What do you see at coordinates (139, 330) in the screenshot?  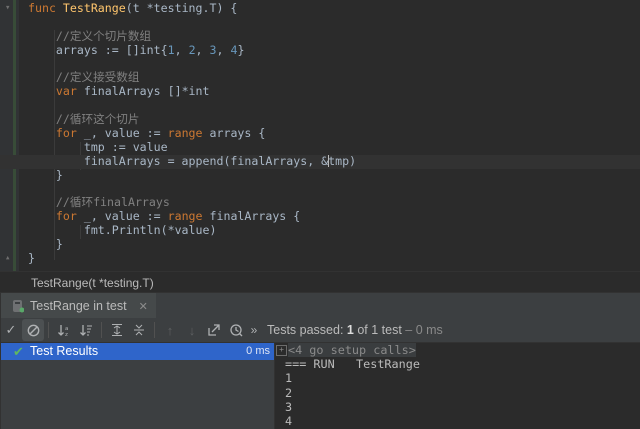 I see `collapse-all-icon` at bounding box center [139, 330].